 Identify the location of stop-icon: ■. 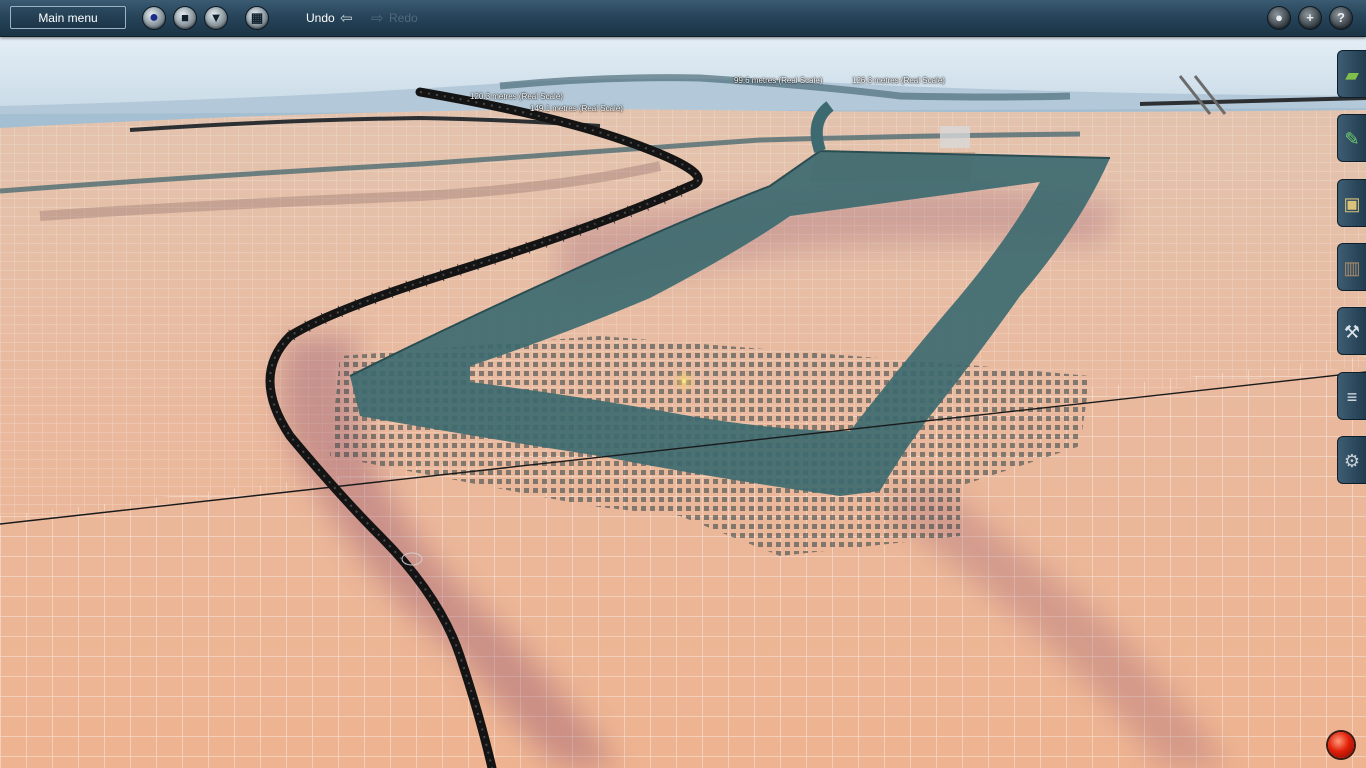
(185, 17).